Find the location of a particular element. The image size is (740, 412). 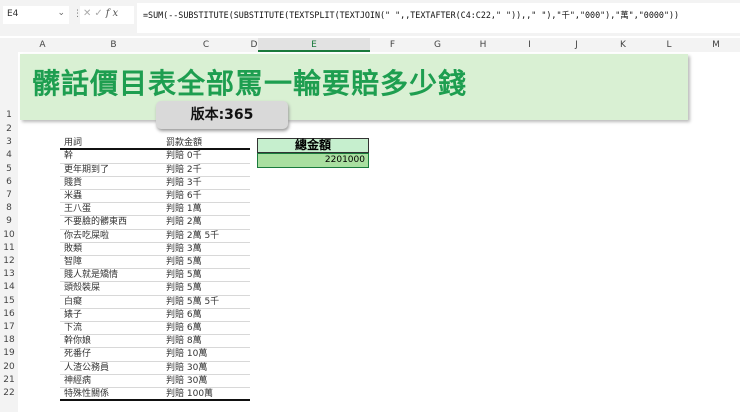

word-cell: 死番仔 is located at coordinates (77, 354).